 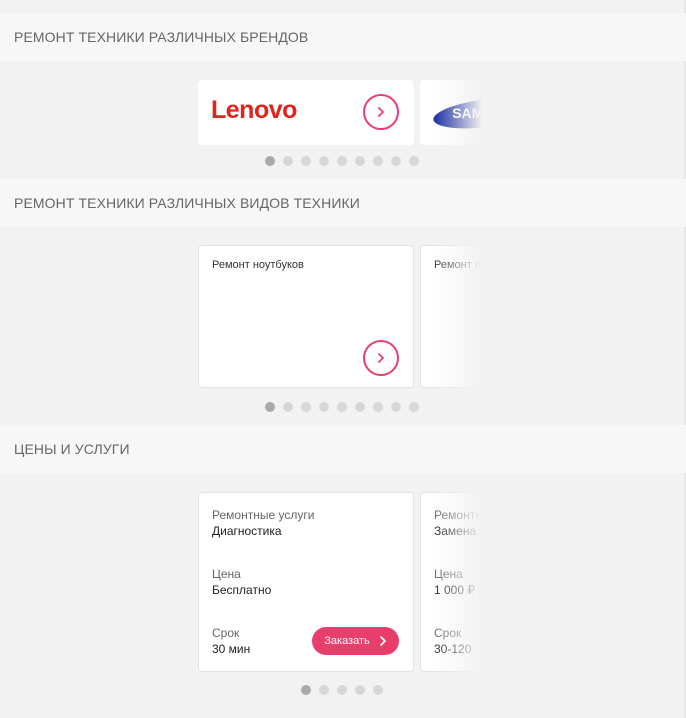 What do you see at coordinates (306, 112) in the screenshot?
I see `brand-card-lenovo: Lenovo` at bounding box center [306, 112].